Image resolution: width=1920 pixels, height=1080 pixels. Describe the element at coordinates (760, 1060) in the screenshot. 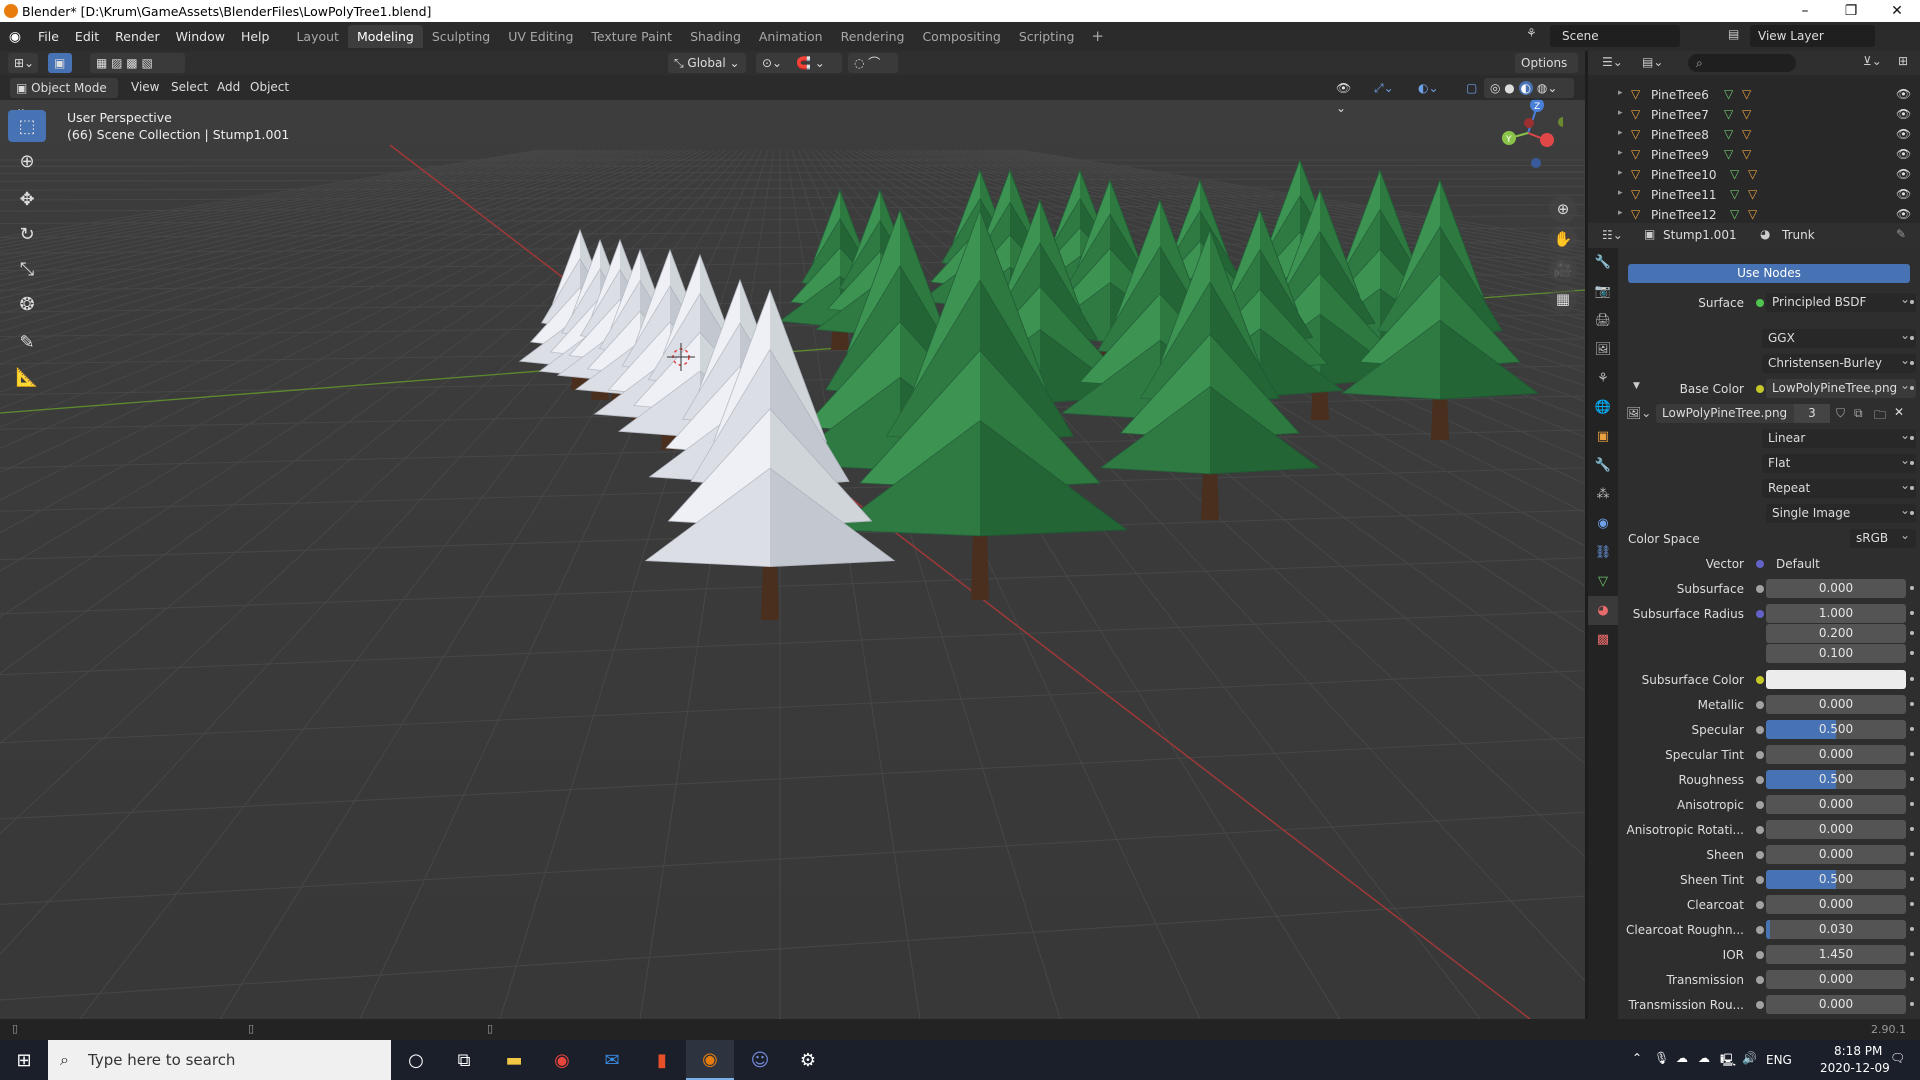

I see `discord-icon: ☺` at that location.